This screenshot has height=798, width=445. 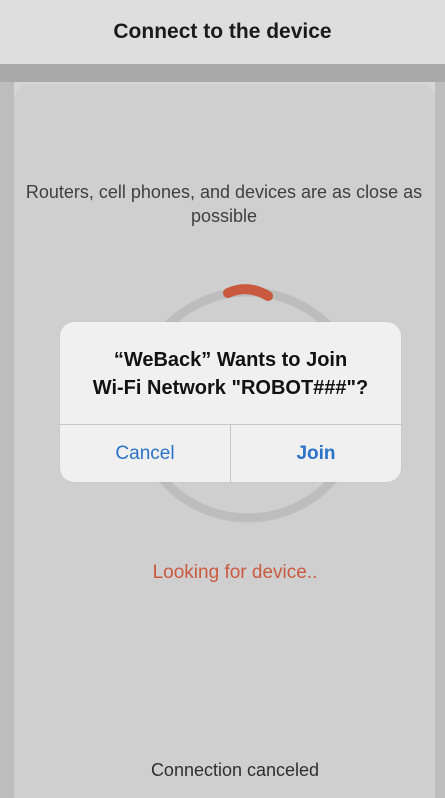 What do you see at coordinates (230, 388) in the screenshot?
I see `alert-title-line2: Wi-Fi Network "ROBOT###"?` at bounding box center [230, 388].